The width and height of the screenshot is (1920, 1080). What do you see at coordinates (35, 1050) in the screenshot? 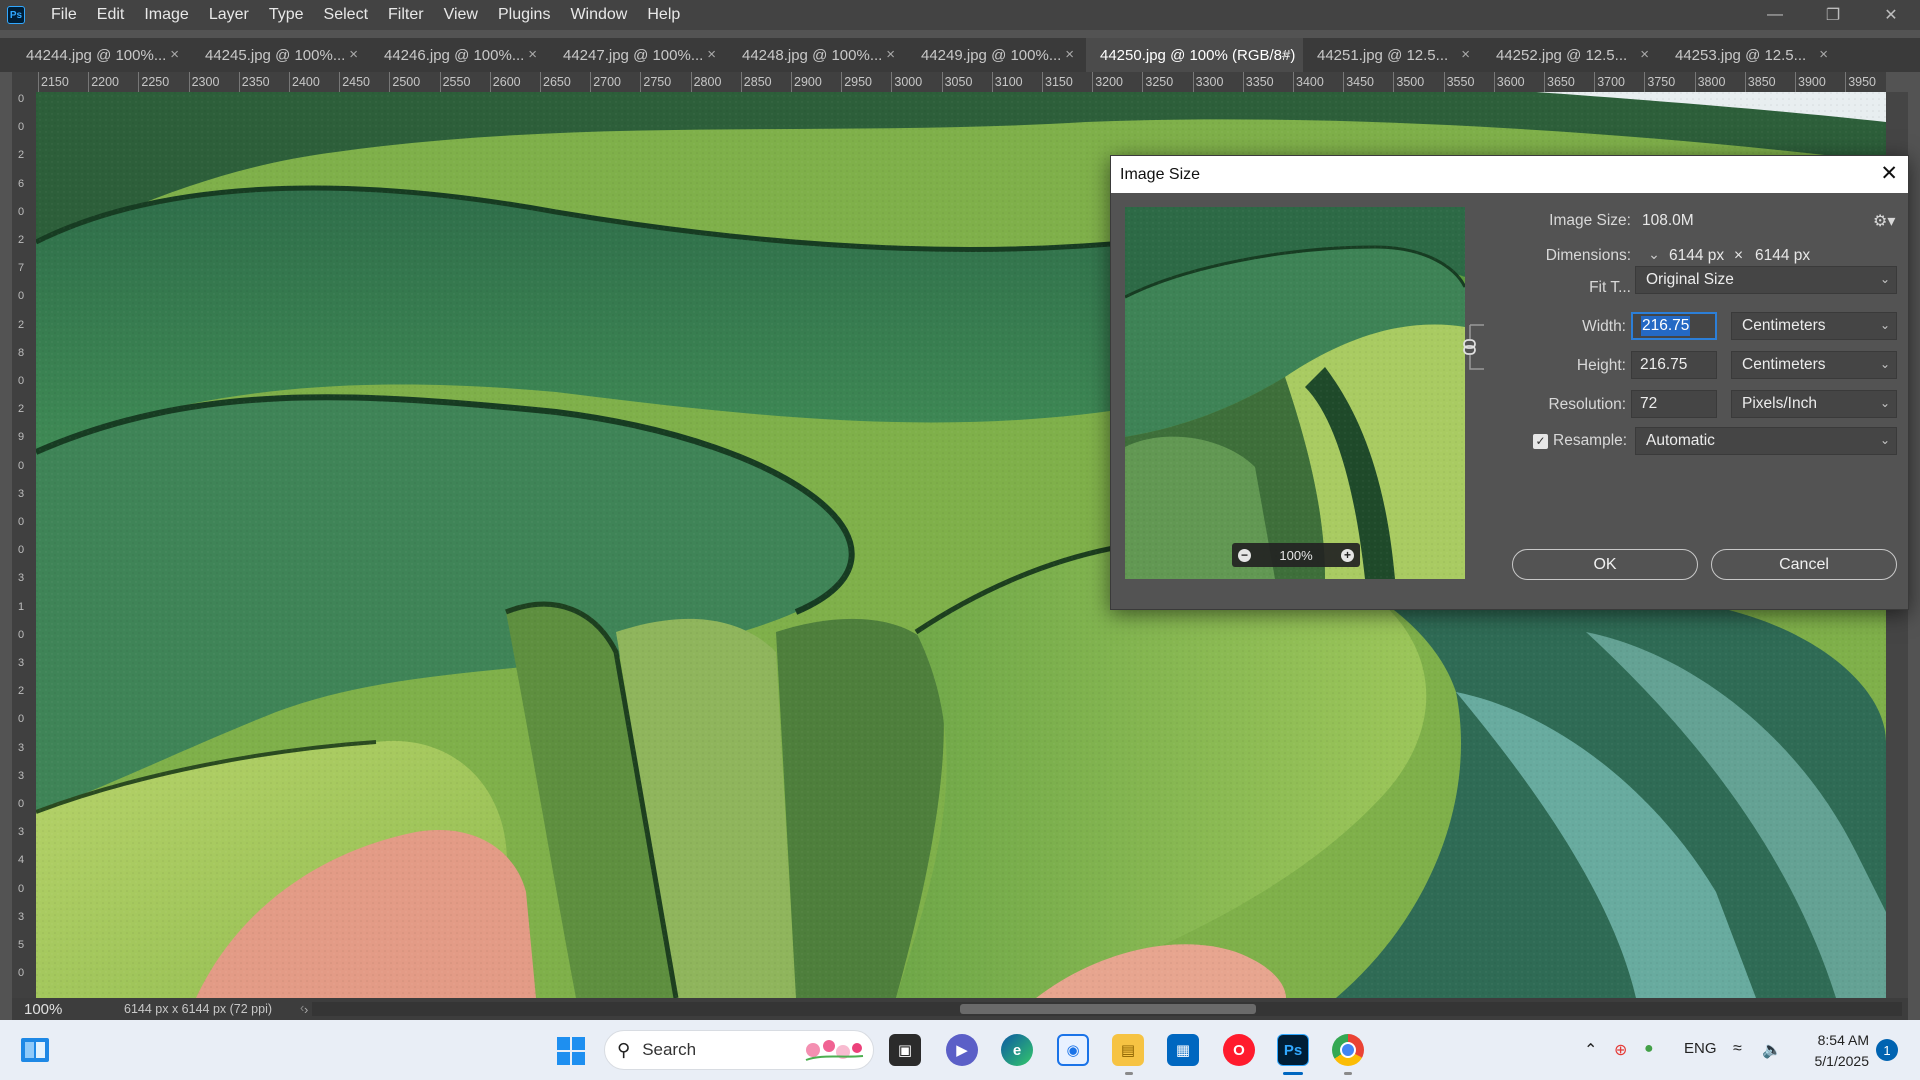
I see `widgets-icon` at bounding box center [35, 1050].